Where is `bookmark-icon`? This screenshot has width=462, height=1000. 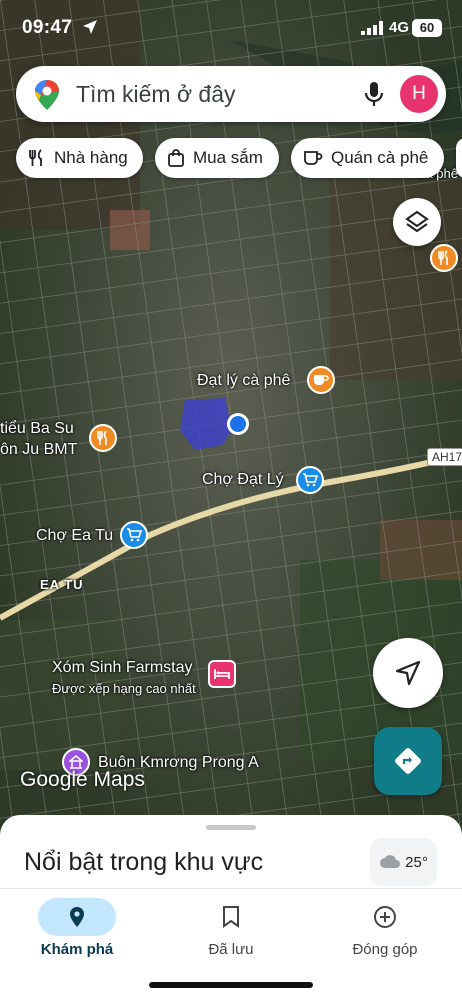
bookmark-icon is located at coordinates (231, 917).